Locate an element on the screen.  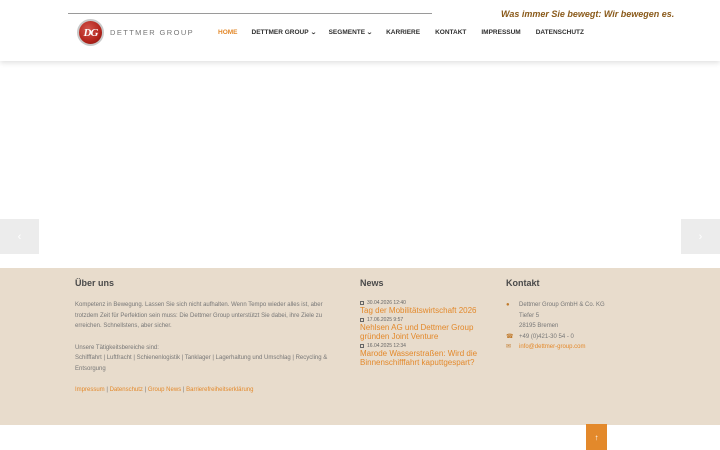
chevron-left-icon: ‹ is located at coordinates (19, 236).